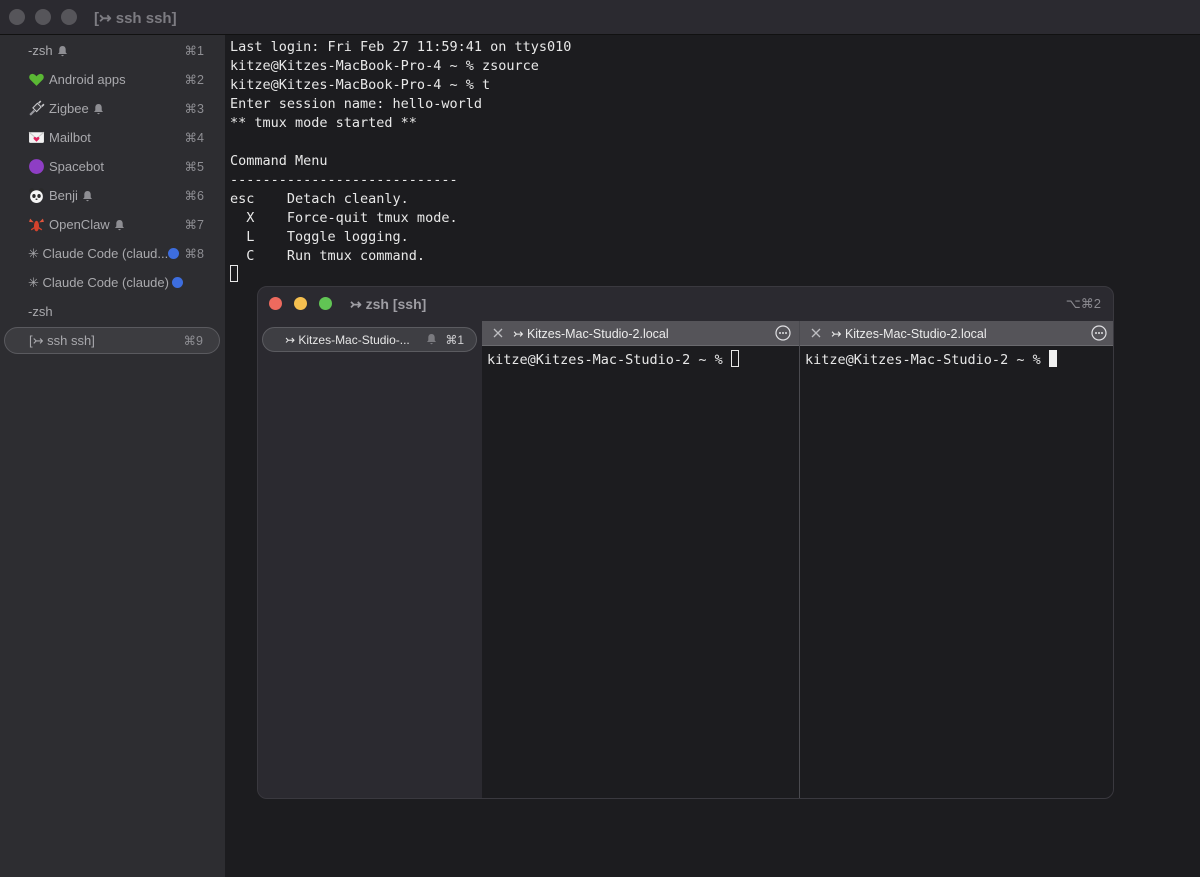 The width and height of the screenshot is (1200, 877). Describe the element at coordinates (370, 559) in the screenshot. I see `inner-sidebar: ↣ Kitzes-Mac-Studio-... ⌘1` at that location.